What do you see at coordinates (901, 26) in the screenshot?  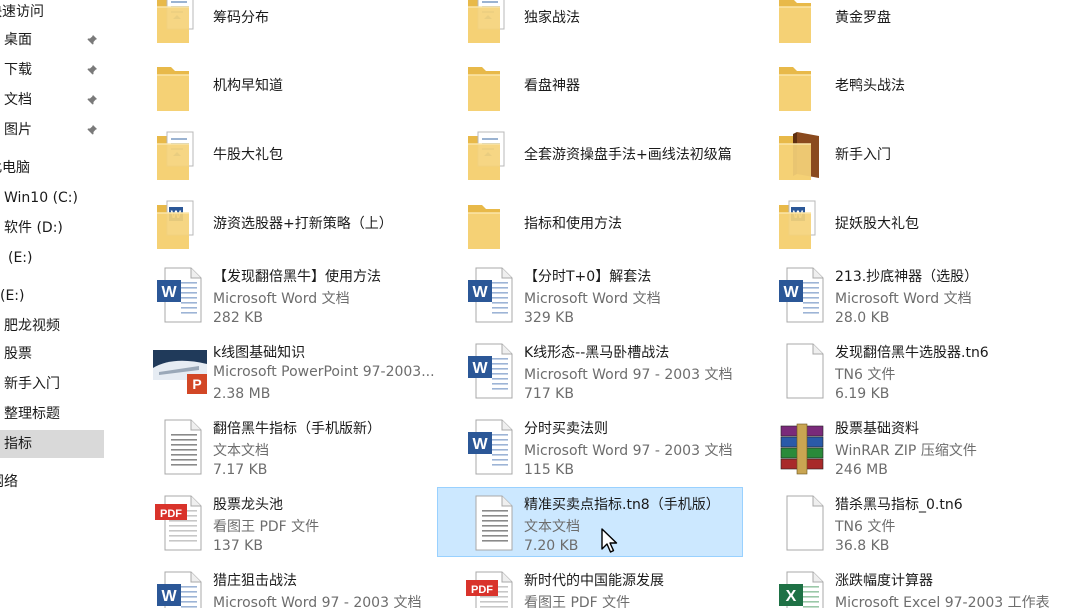 I see `folder-item: 黄金罗盘` at bounding box center [901, 26].